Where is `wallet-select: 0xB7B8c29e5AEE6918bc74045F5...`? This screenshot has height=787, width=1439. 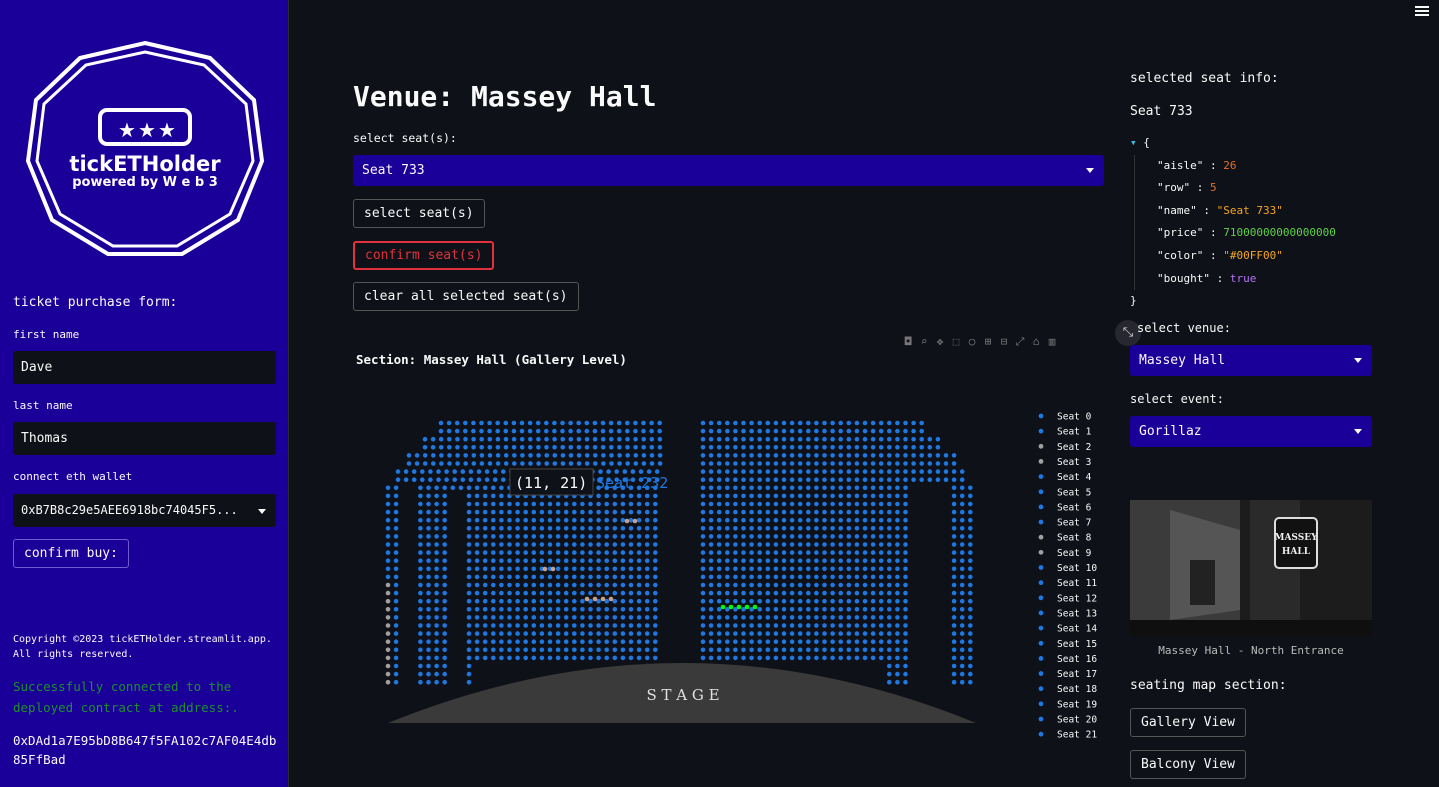 wallet-select: 0xB7B8c29e5AEE6918bc74045F5... is located at coordinates (144, 510).